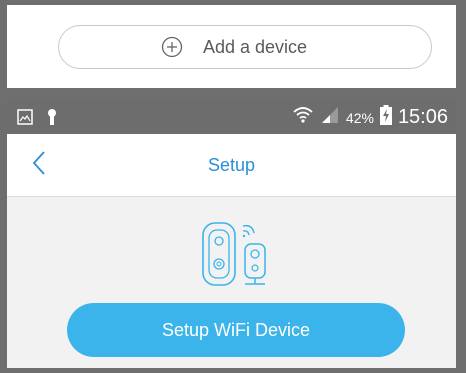 Image resolution: width=466 pixels, height=373 pixels. I want to click on battery-percent: 42%, so click(359, 117).